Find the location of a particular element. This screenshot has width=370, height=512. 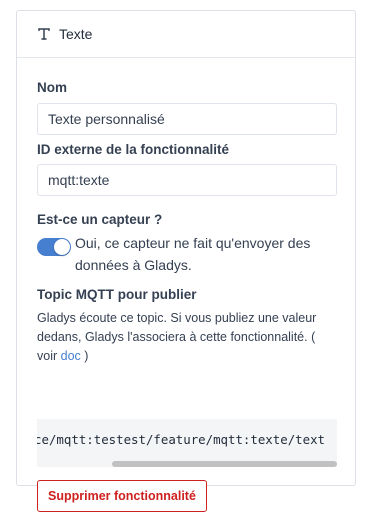

name-input is located at coordinates (187, 119).